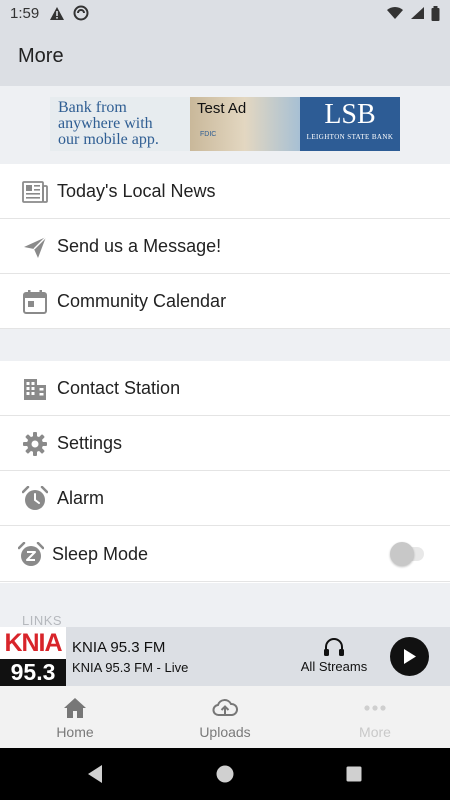 The image size is (450, 800). What do you see at coordinates (81, 497) in the screenshot?
I see `menu-item-label: Alarm` at bounding box center [81, 497].